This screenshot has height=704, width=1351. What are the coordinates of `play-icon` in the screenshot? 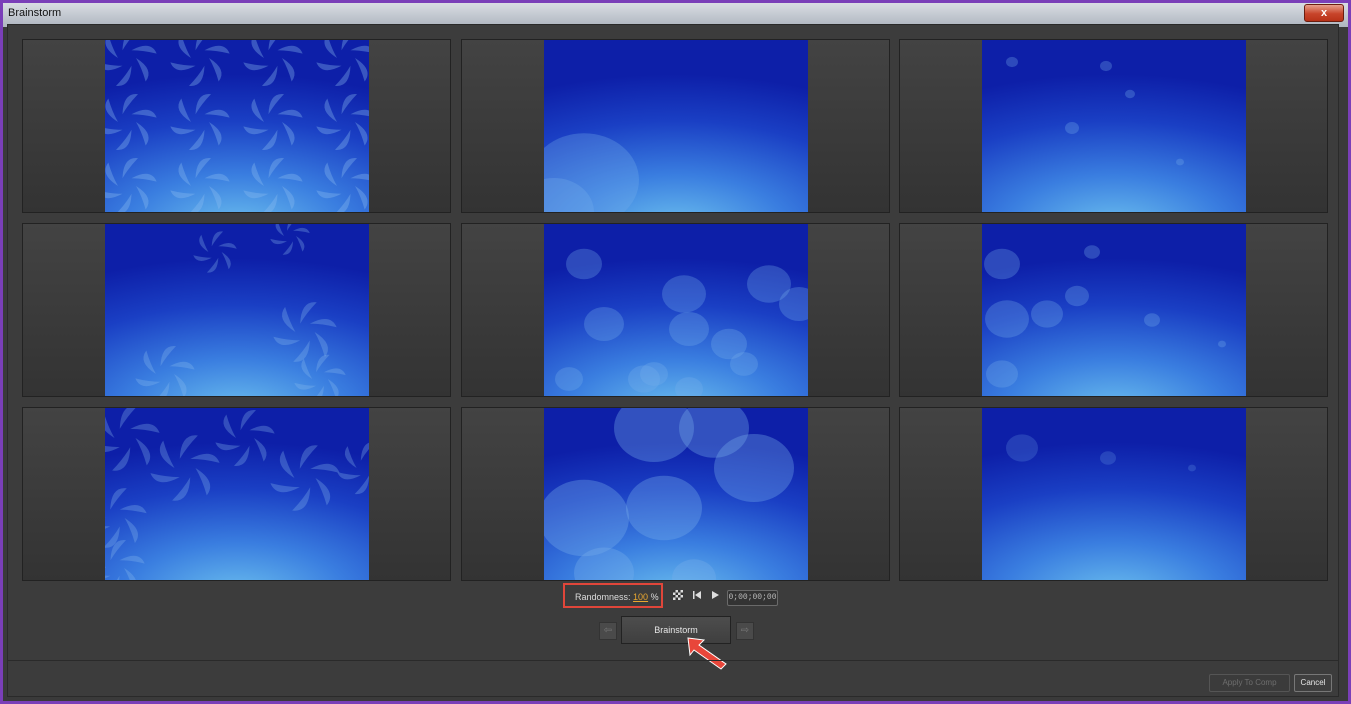 It's located at (715, 596).